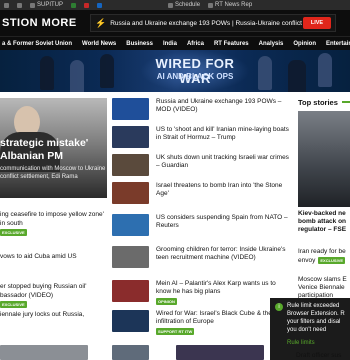 This screenshot has width=350, height=360. I want to click on top-story-text: regulator – FSE, so click(322, 229).